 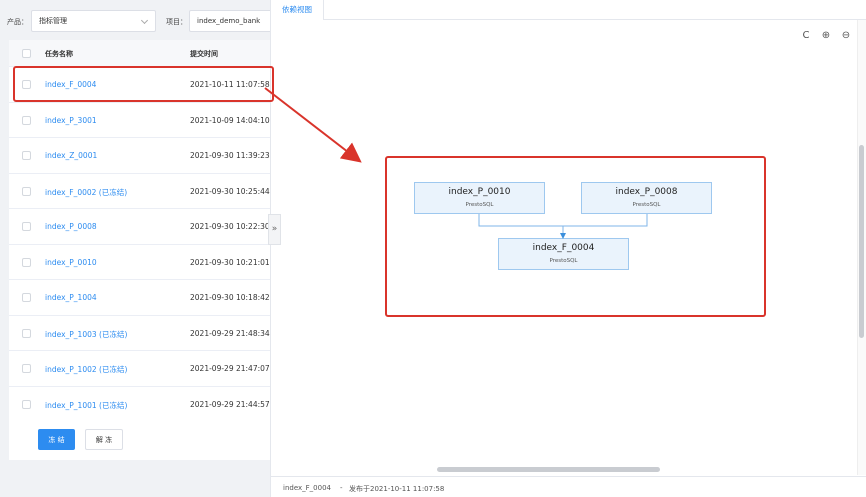 What do you see at coordinates (313, 125) in the screenshot?
I see `annotation-arrow` at bounding box center [313, 125].